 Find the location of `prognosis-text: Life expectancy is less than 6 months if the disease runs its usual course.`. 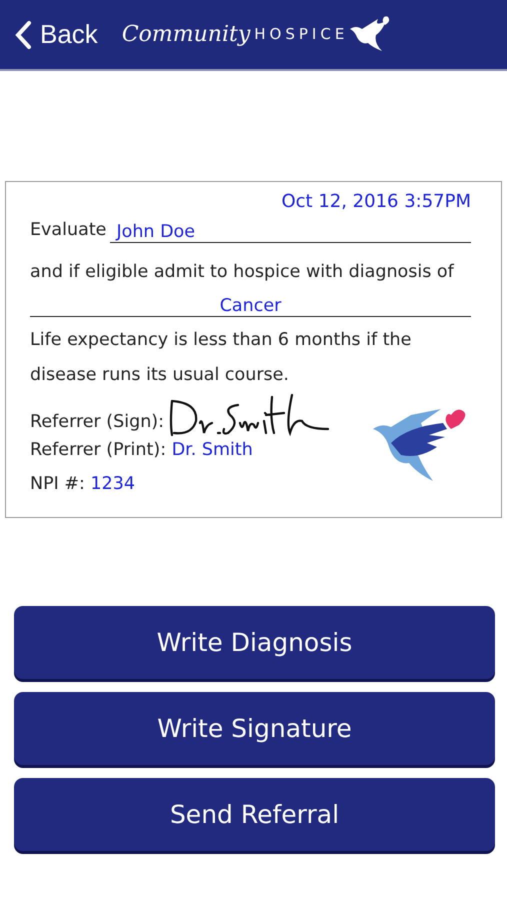

prognosis-text: Life expectancy is less than 6 months if the disease runs its usual course. is located at coordinates (221, 357).